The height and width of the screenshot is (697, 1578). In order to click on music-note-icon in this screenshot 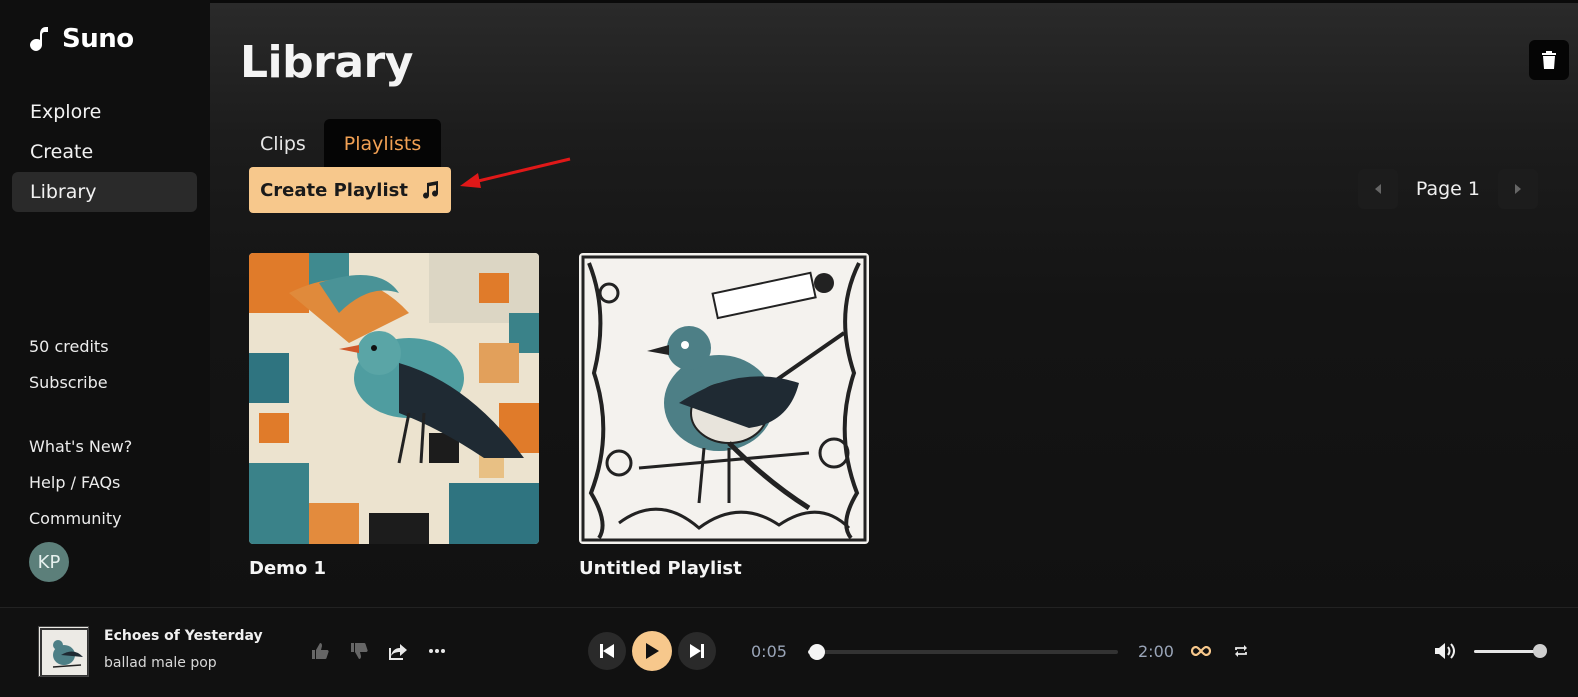, I will do `click(430, 190)`.